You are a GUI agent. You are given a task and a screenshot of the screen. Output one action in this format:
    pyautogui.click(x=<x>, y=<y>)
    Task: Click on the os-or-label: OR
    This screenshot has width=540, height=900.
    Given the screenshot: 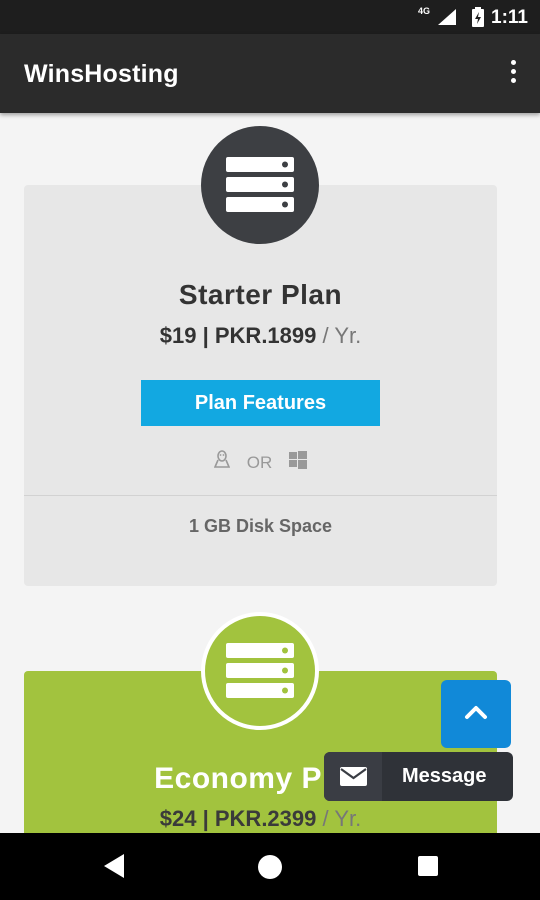 What is the action you would take?
    pyautogui.click(x=259, y=462)
    